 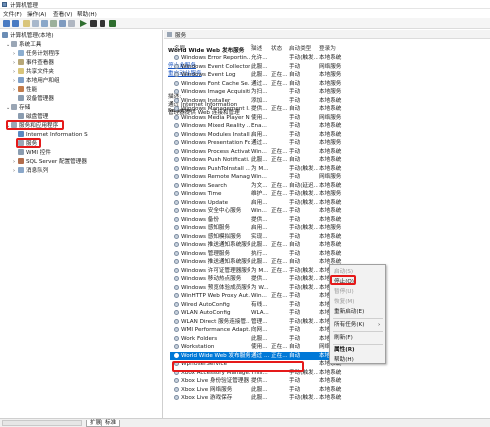 I want to click on table-row: Work Folders此服...手动本地服务, so click(x=260, y=339).